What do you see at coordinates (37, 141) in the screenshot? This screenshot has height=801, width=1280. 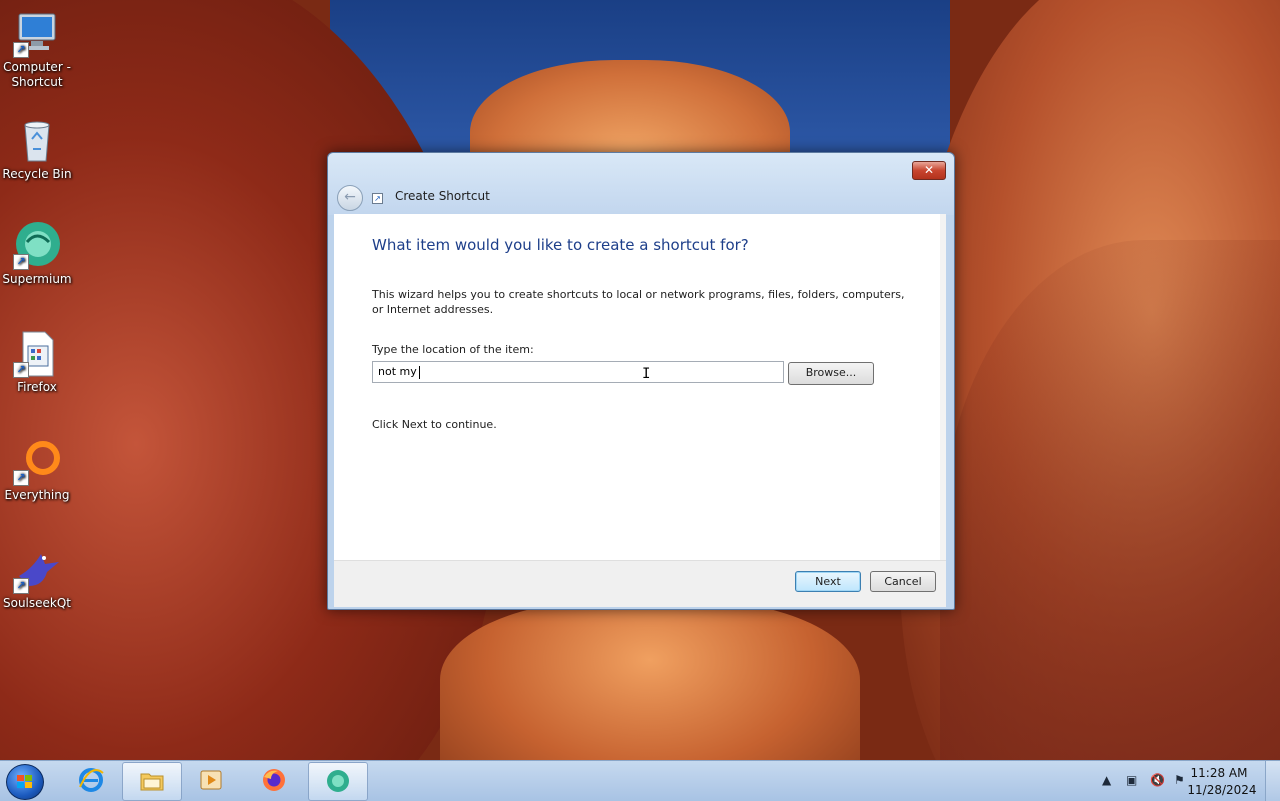 I see `recycle-bin-icon` at bounding box center [37, 141].